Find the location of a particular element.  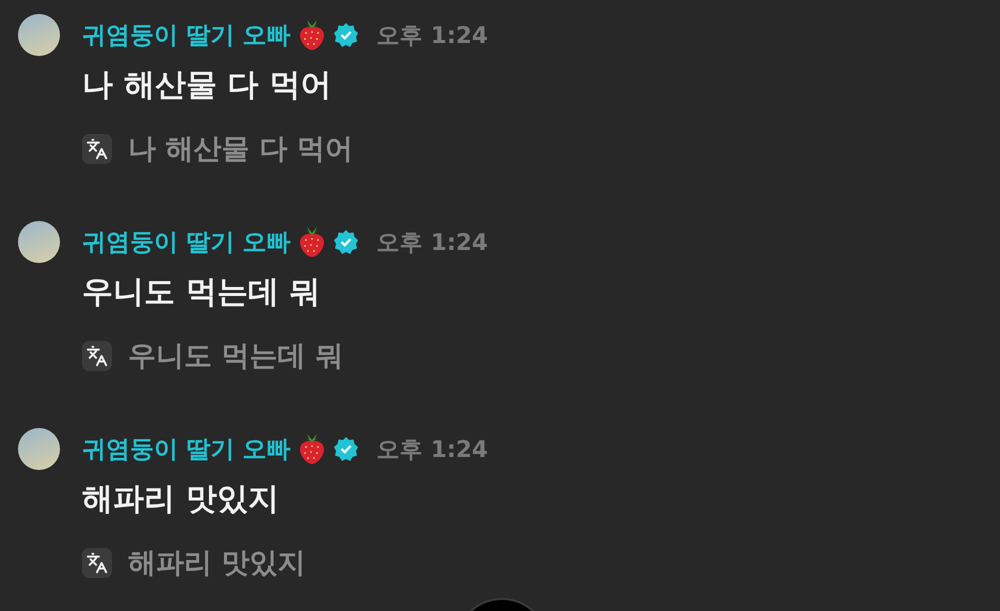

message-text: 우니도 먹는데 뭐 is located at coordinates (202, 292).